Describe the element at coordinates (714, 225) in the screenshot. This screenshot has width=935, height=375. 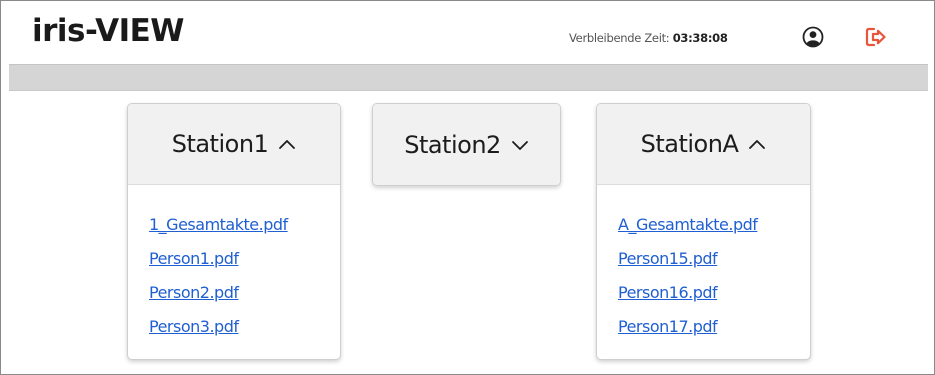
I see `file-link: A_Gesamtakte.pdf` at that location.